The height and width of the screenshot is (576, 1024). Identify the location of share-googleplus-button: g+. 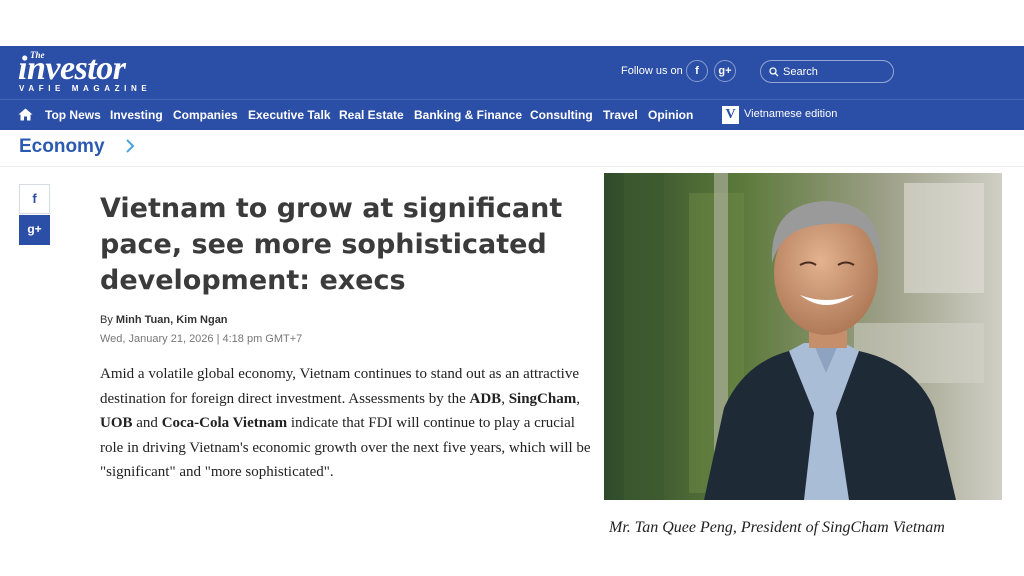
(34, 230).